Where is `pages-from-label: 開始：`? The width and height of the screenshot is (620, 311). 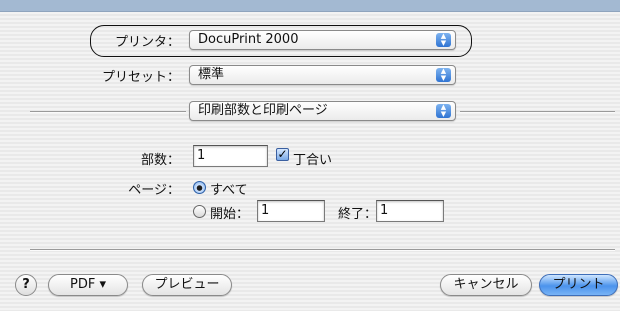 pages-from-label: 開始： is located at coordinates (230, 214).